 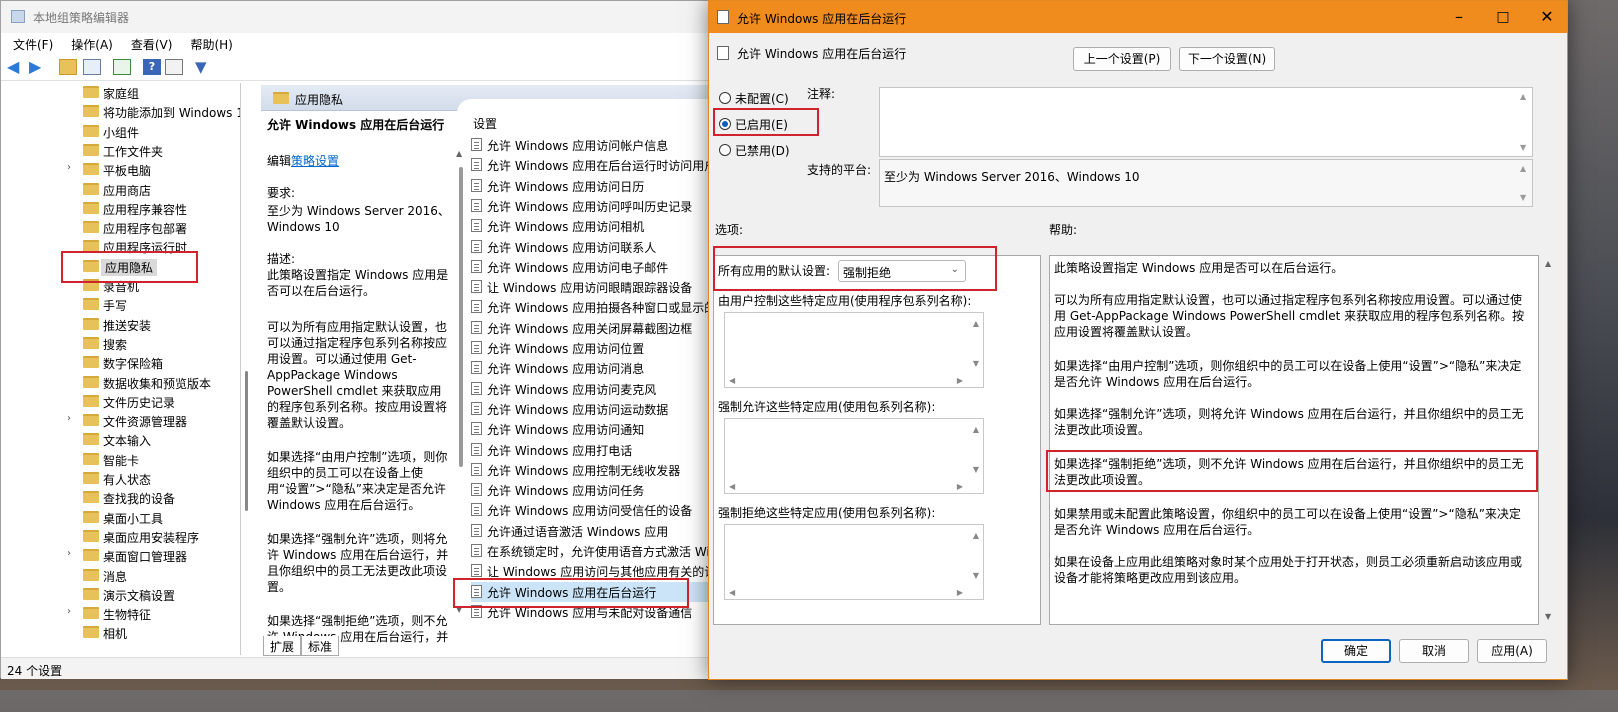 What do you see at coordinates (1012, 177) in the screenshot?
I see `platform-value: 至少为 Windows Server 2016、Windows 10` at bounding box center [1012, 177].